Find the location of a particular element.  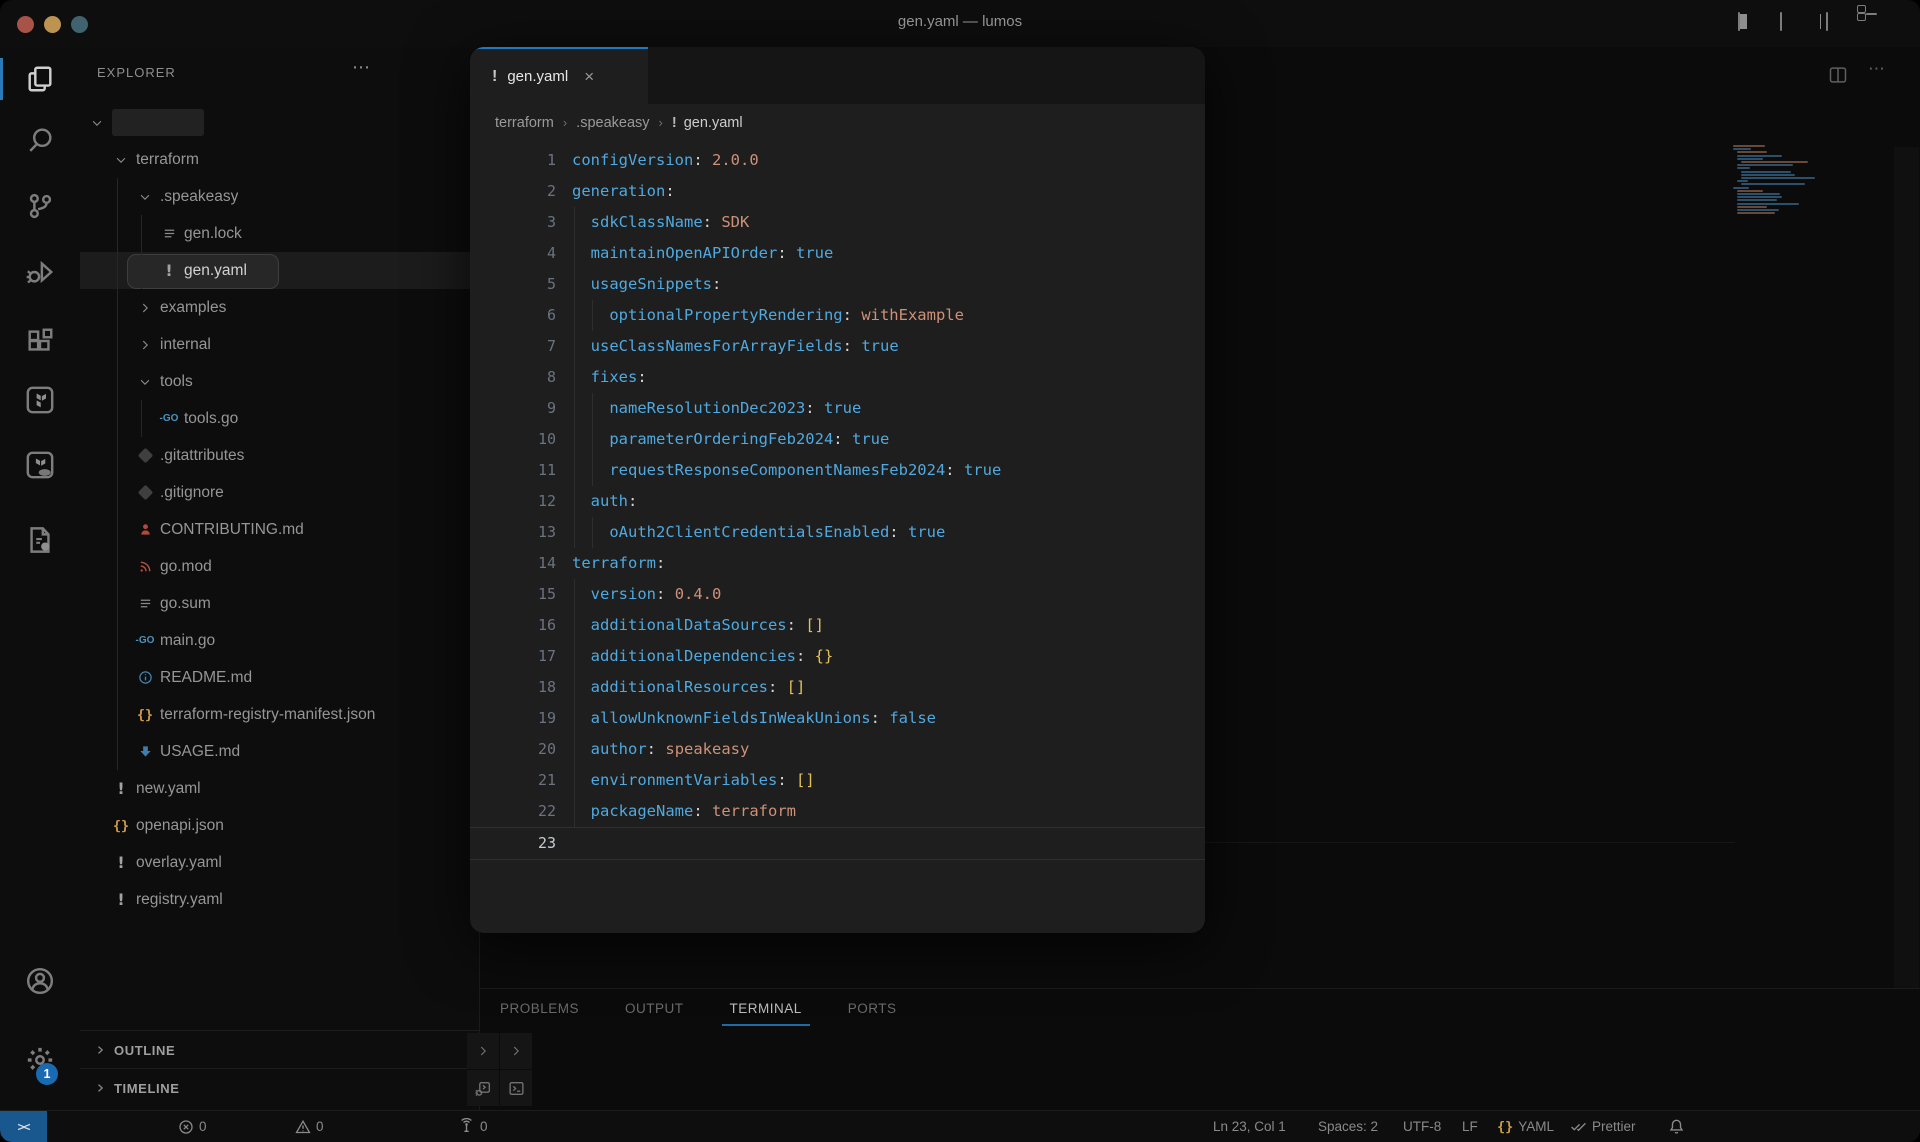

code-line-15: 15 version: 0.4.0 is located at coordinates (837, 594).